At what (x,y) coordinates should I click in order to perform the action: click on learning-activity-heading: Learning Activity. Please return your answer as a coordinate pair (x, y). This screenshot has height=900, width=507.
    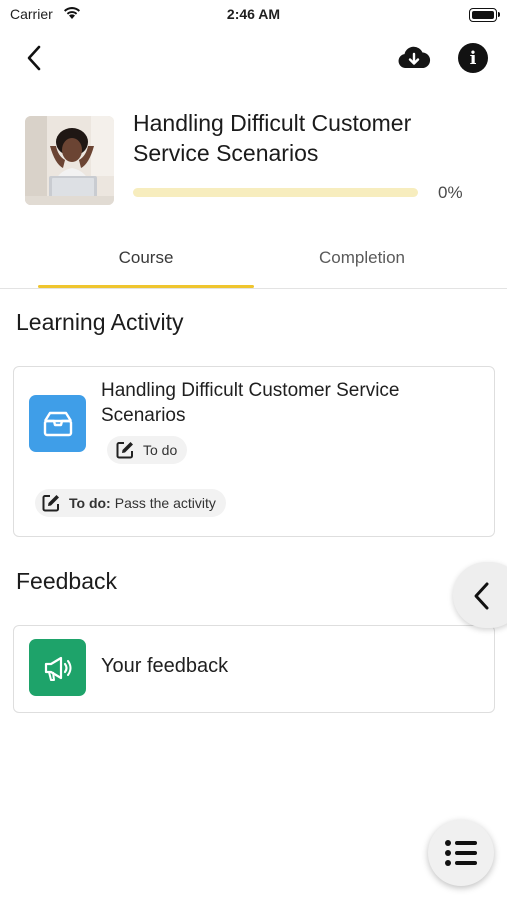
    Looking at the image, I should click on (100, 322).